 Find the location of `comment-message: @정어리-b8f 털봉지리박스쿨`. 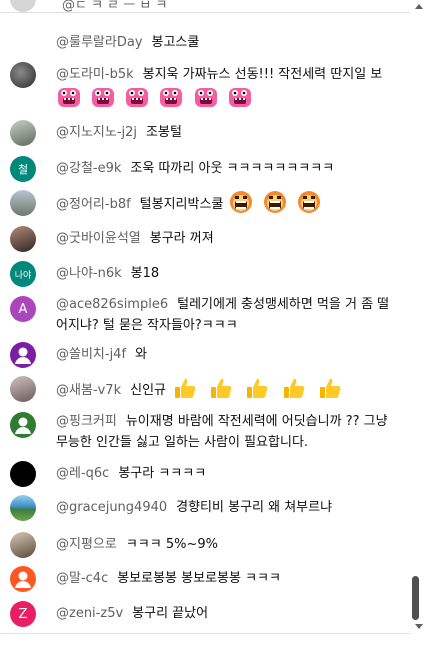

comment-message: @정어리-b8f 털봉지리박스쿨 is located at coordinates (228, 202).